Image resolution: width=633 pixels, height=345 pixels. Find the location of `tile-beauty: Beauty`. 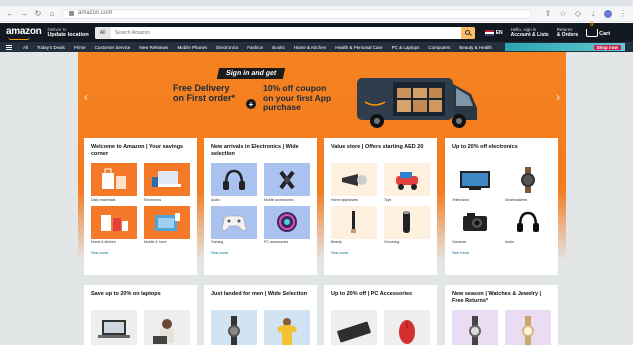

tile-beauty: Beauty is located at coordinates (354, 224).